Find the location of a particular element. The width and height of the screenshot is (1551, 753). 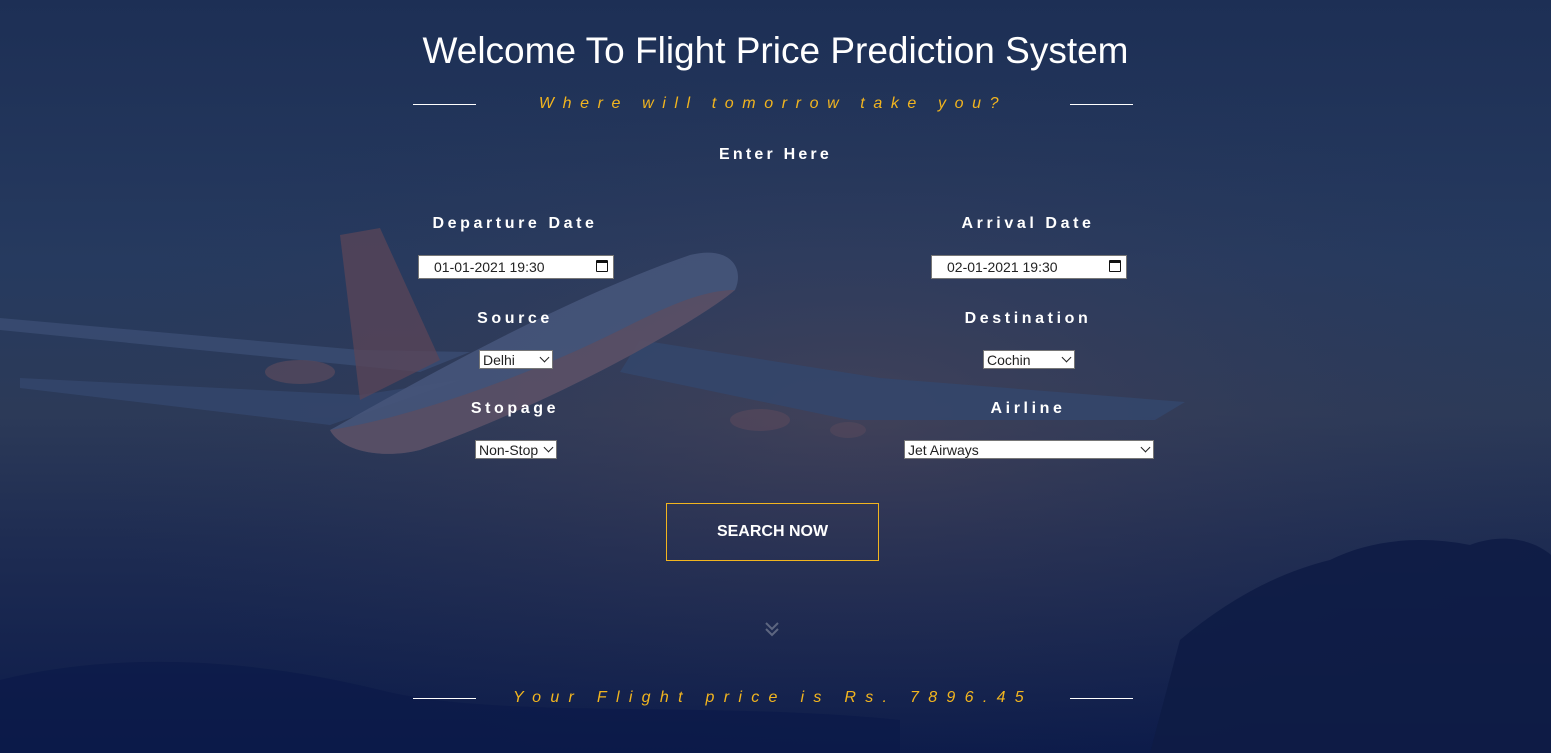

result-row: Your Flight price is Rs. 7896.45 is located at coordinates (773, 698).